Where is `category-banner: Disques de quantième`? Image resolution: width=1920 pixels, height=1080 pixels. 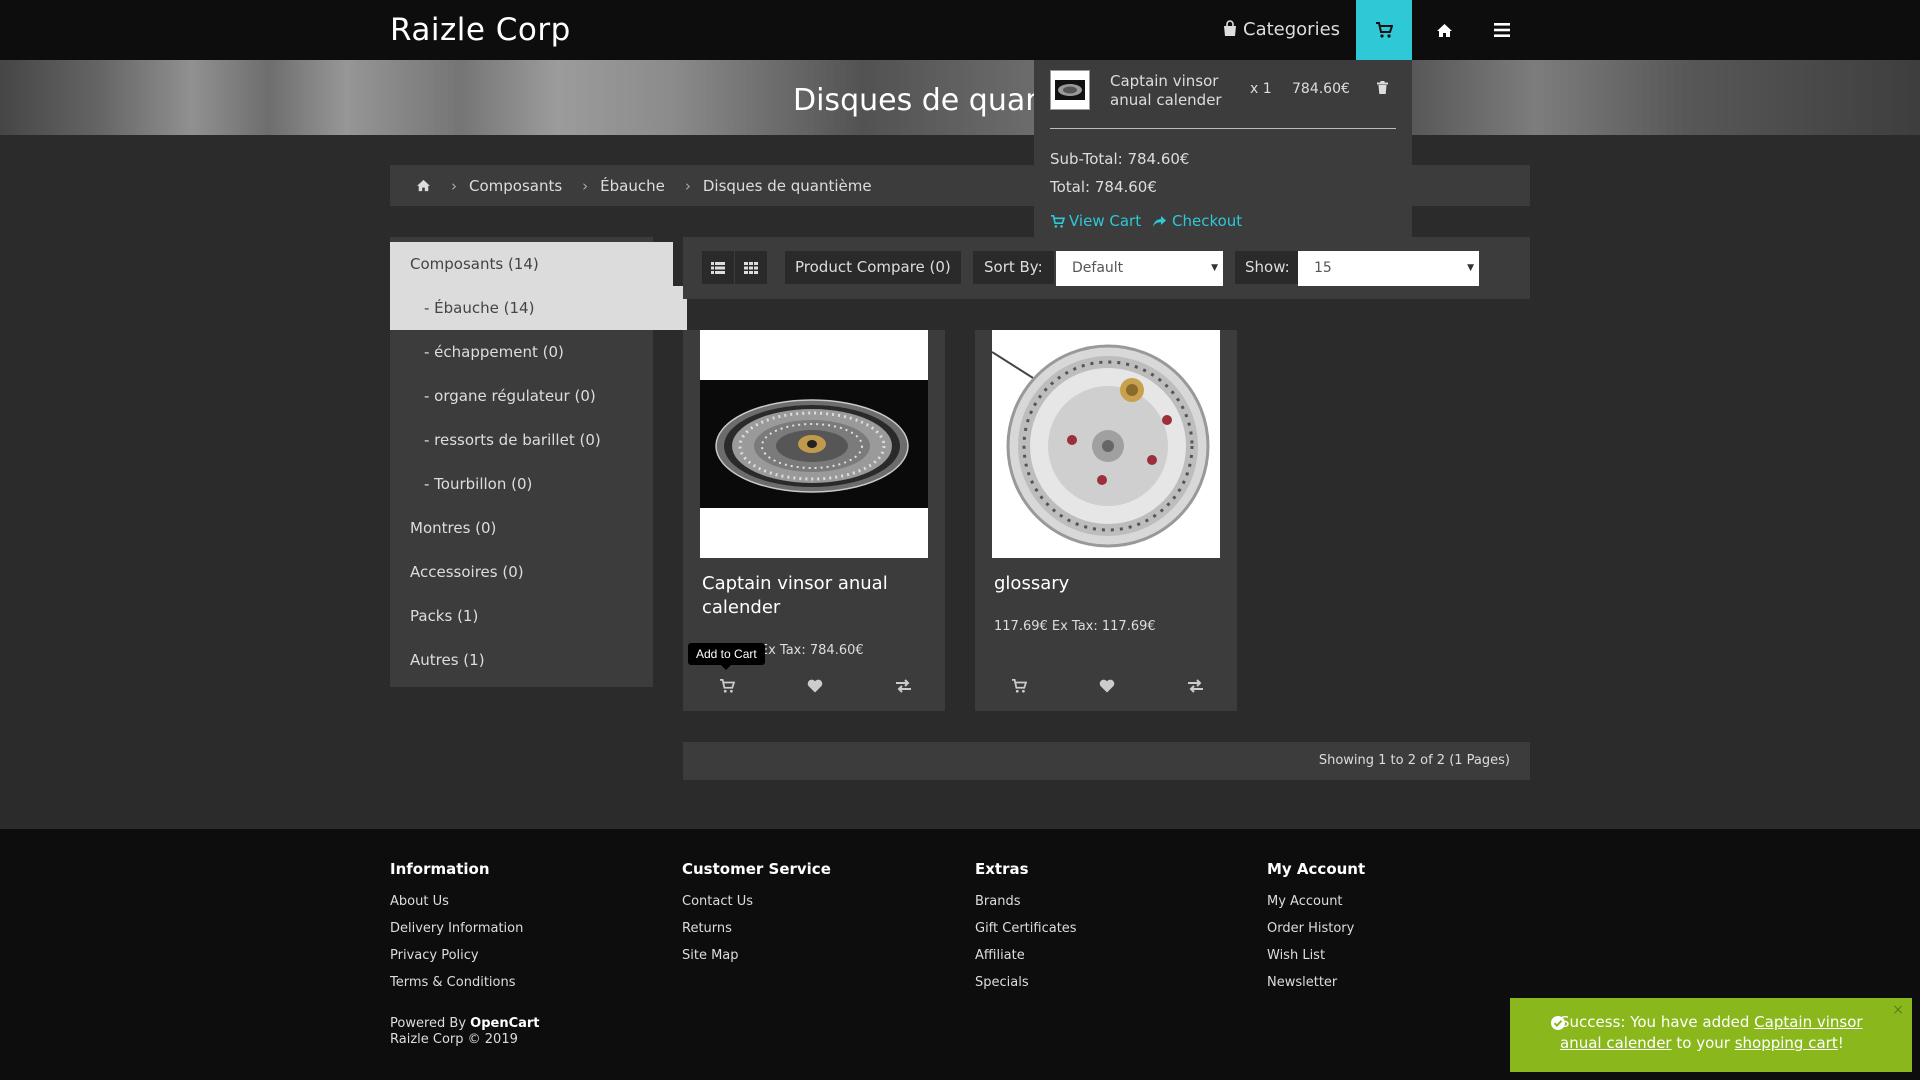
category-banner: Disques de quantième is located at coordinates (960, 97).